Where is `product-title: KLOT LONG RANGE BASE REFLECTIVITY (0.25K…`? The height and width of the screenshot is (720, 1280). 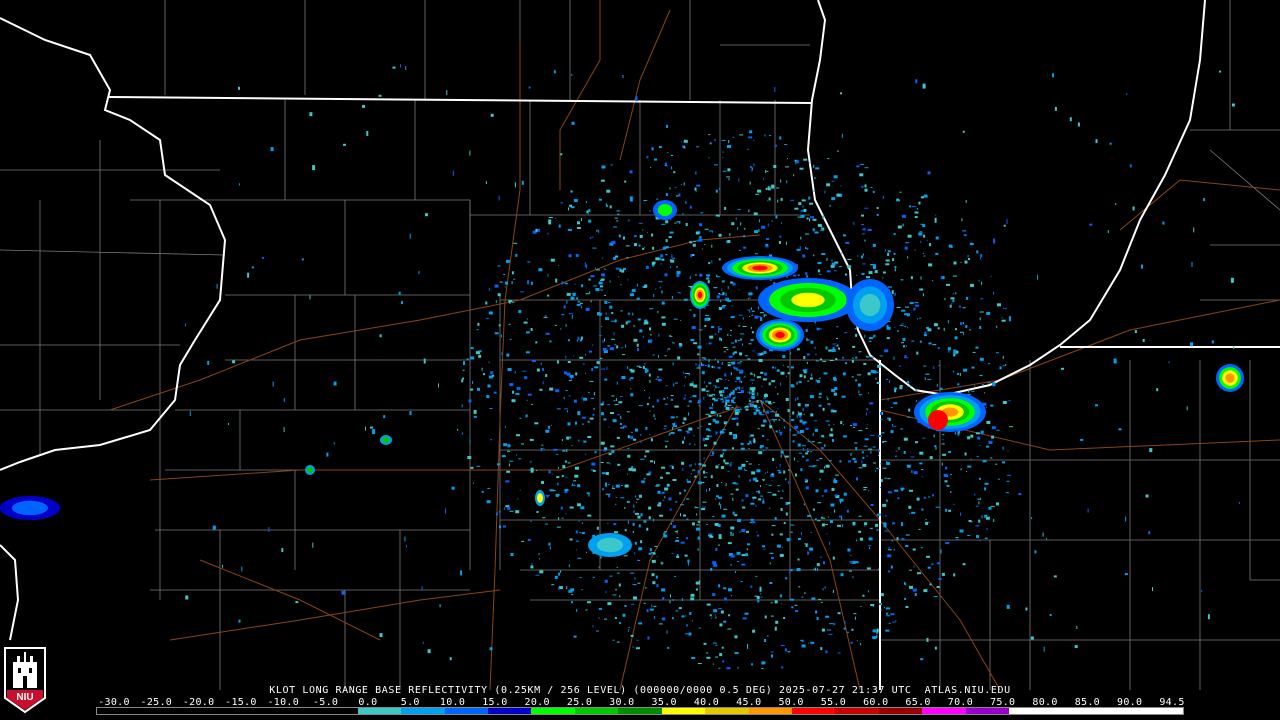
product-title: KLOT LONG RANGE BASE REFLECTIVITY (0.25K… is located at coordinates (640, 690).